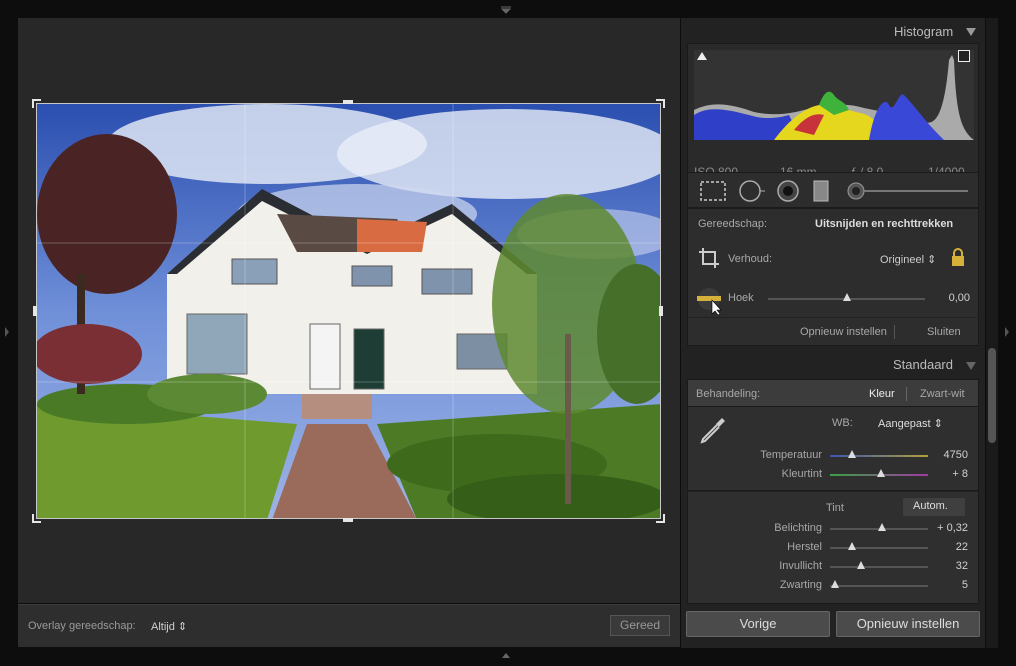 The width and height of the screenshot is (1016, 666). What do you see at coordinates (660, 518) in the screenshot?
I see `crop-handle-bottom-right` at bounding box center [660, 518].